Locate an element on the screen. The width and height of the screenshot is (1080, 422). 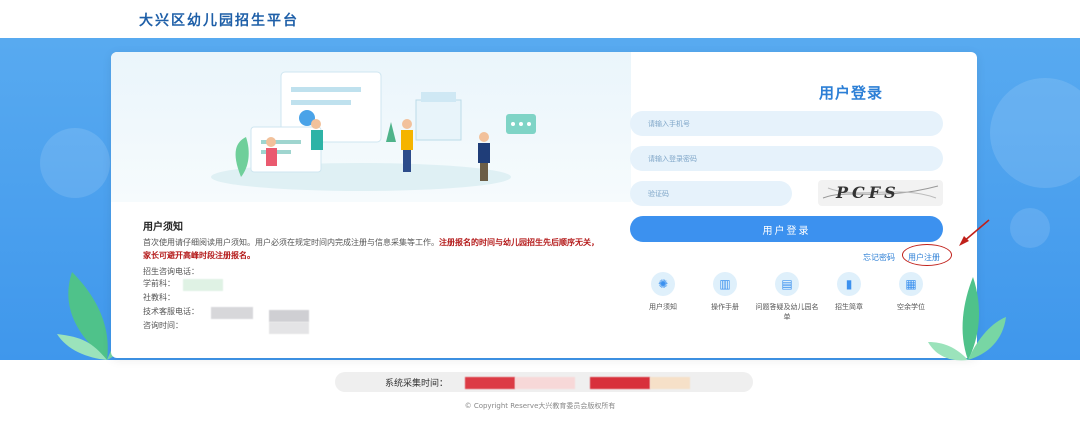
quick-link-label: 用户须知 is located at coordinates (663, 307).